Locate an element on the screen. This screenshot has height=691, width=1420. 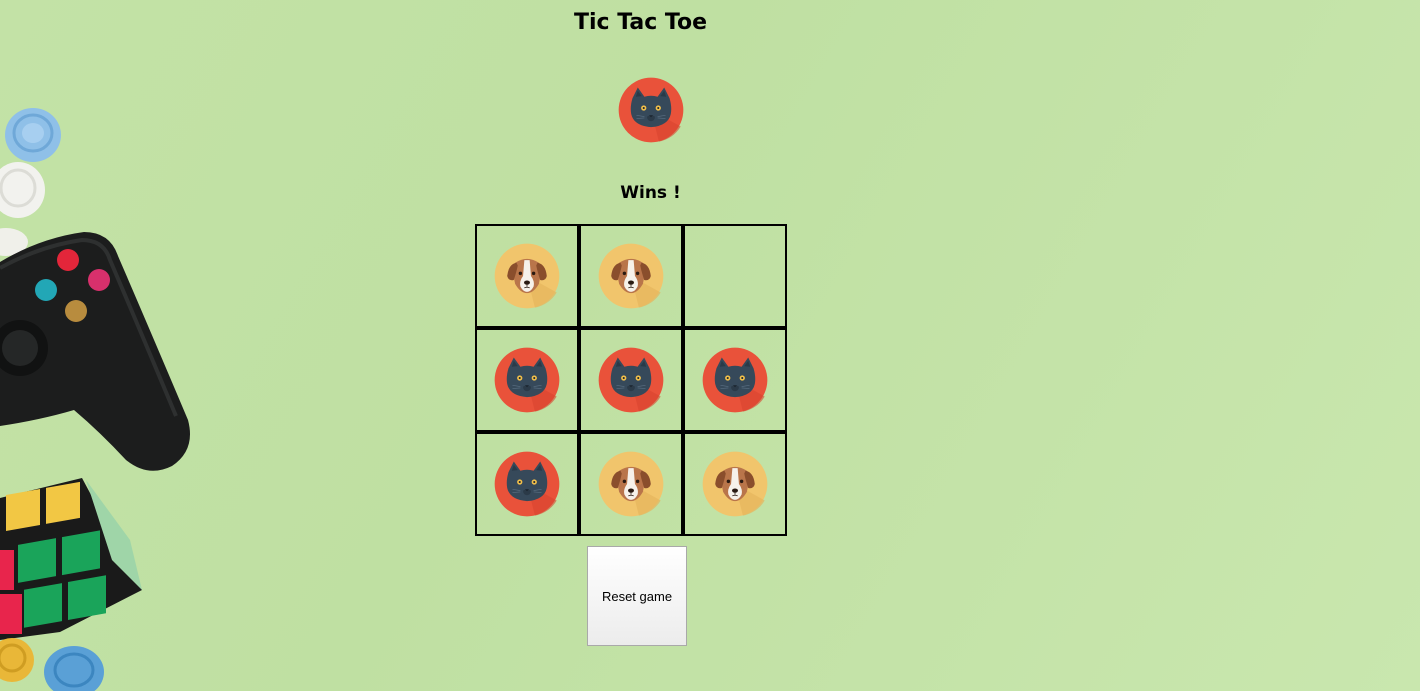
controller-icon is located at coordinates (95, 351).